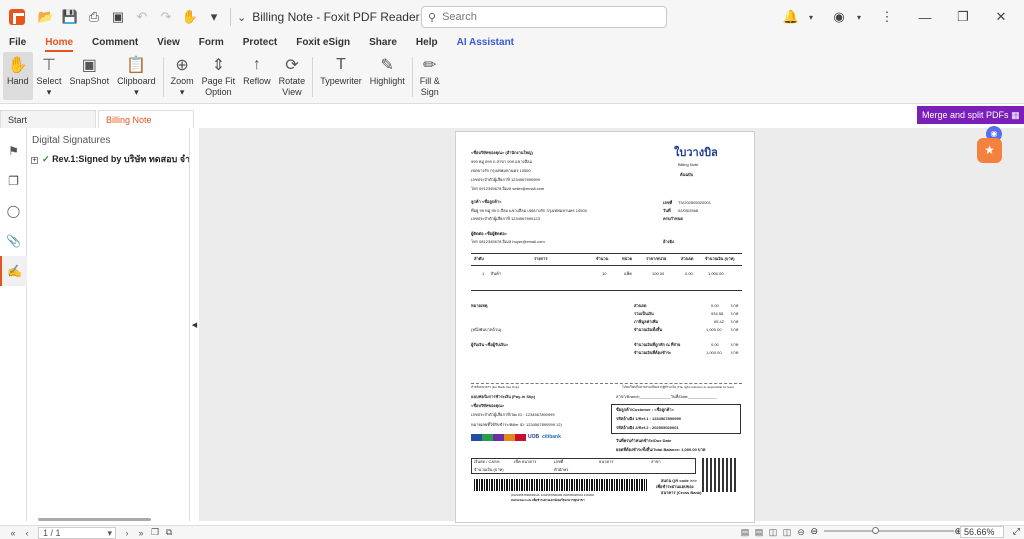 The width and height of the screenshot is (1024, 539). What do you see at coordinates (169, 532) in the screenshot?
I see `two-page-icon: ⧉` at bounding box center [169, 532].